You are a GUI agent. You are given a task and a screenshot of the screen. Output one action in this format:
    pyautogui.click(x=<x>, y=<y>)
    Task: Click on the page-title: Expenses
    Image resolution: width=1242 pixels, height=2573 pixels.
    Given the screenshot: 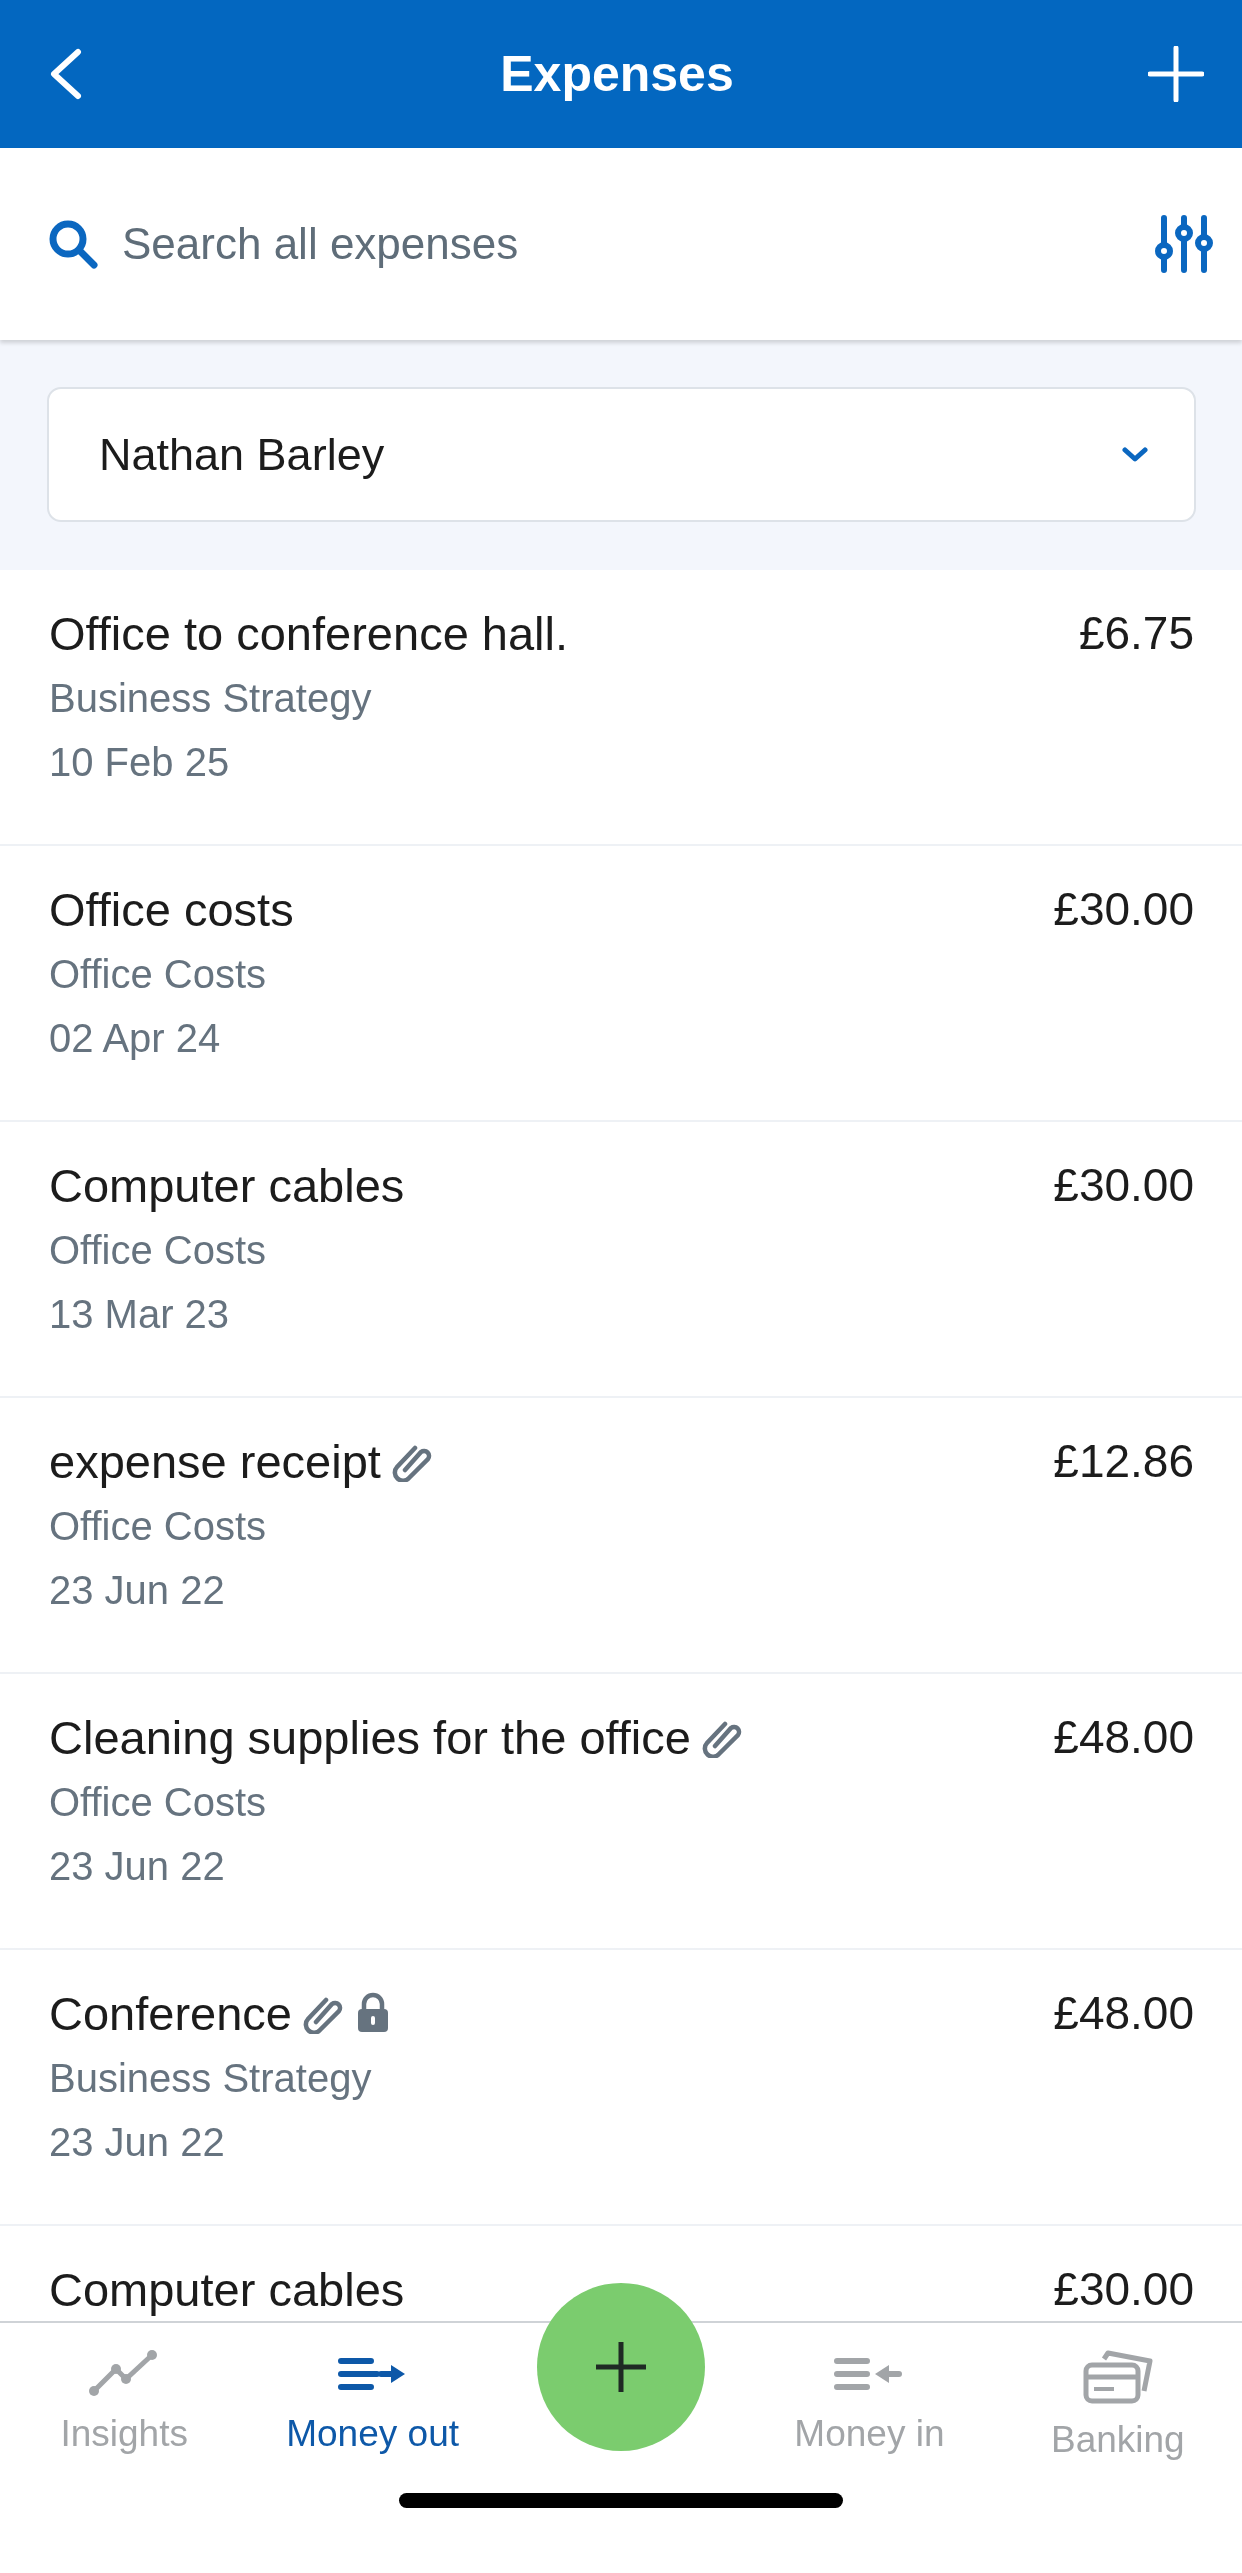 What is the action you would take?
    pyautogui.click(x=617, y=74)
    